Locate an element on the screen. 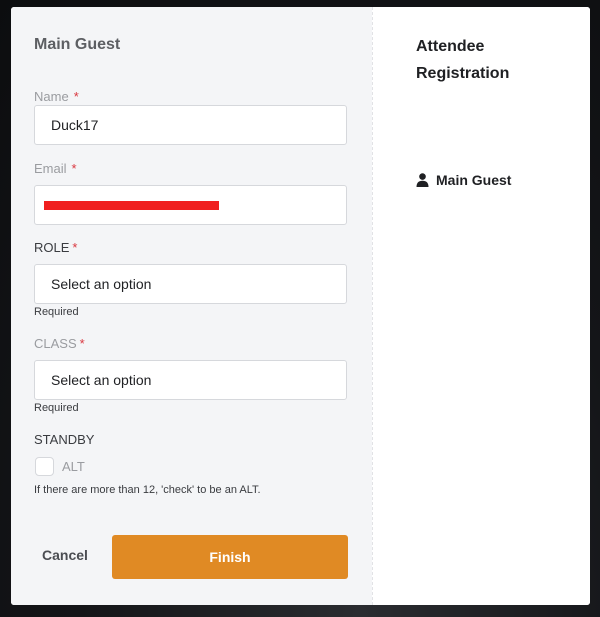 This screenshot has height=617, width=600. alt-checkbox-label: ALT is located at coordinates (73, 466).